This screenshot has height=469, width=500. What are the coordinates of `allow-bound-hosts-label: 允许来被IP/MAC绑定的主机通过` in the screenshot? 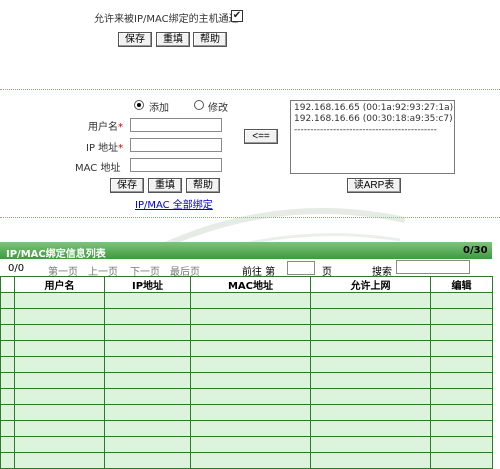 It's located at (166, 19).